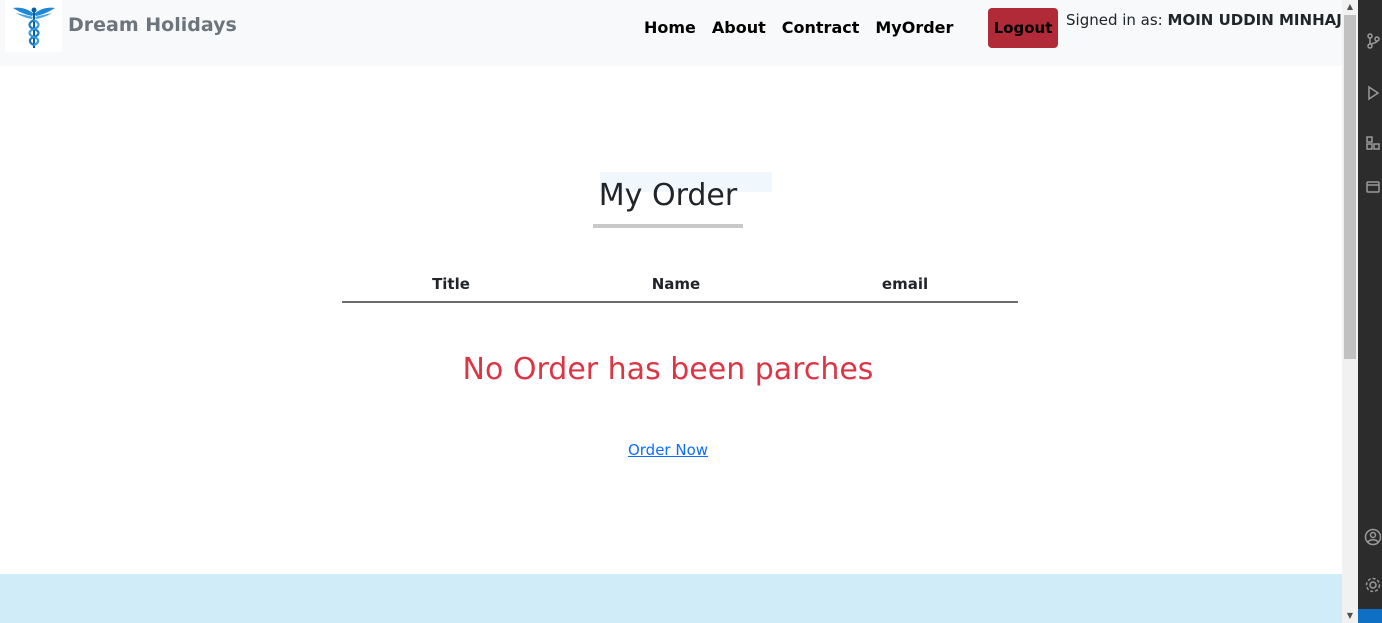 Image resolution: width=1382 pixels, height=623 pixels. Describe the element at coordinates (1373, 585) in the screenshot. I see `settings-gear-icon` at that location.